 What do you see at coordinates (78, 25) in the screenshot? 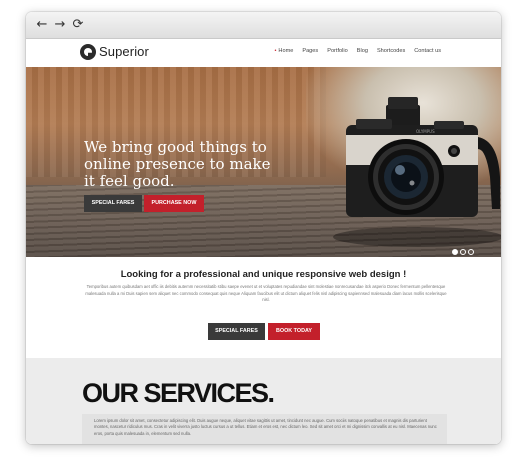
I see `reload-icon: ⟳` at bounding box center [78, 25].